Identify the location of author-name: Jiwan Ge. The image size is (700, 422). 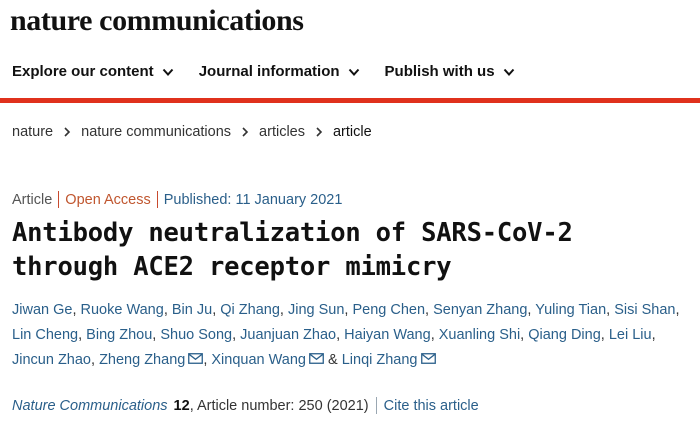
(42, 310).